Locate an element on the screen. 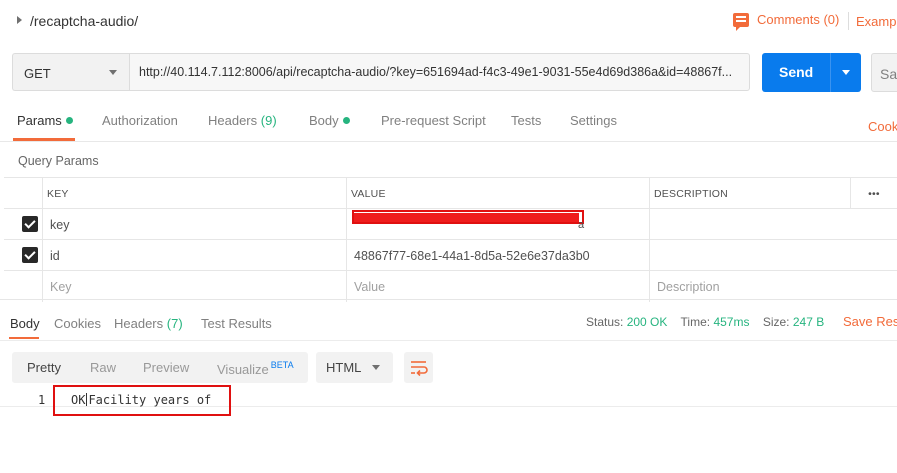 This screenshot has height=473, width=897. highlight-annotation is located at coordinates (142, 400).